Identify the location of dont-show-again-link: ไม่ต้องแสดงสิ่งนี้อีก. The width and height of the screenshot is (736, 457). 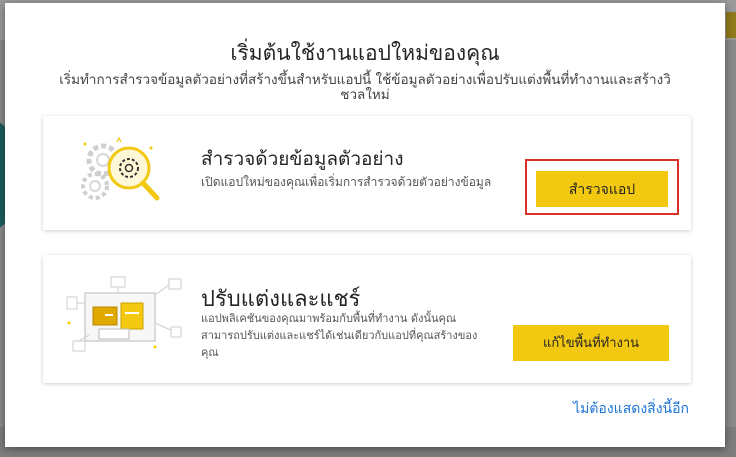
(631, 409).